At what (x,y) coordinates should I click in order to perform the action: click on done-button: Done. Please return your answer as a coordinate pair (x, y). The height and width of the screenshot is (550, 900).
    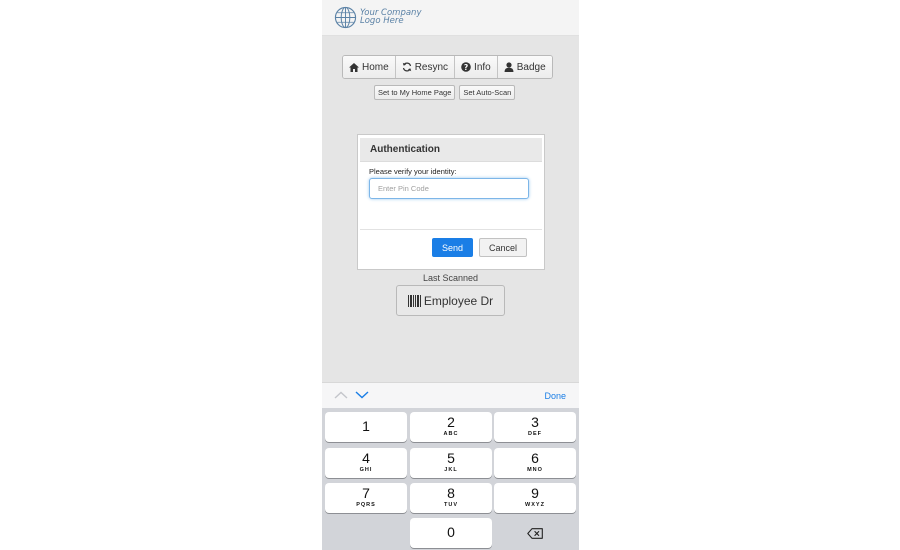
    Looking at the image, I should click on (555, 396).